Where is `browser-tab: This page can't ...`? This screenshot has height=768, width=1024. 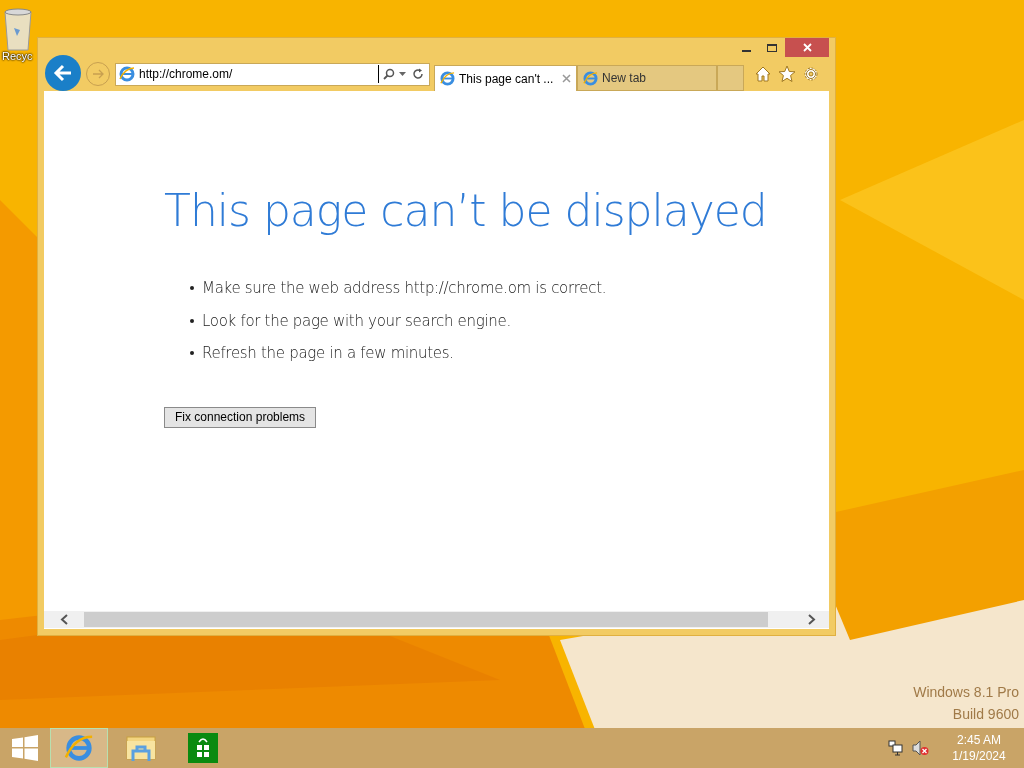
browser-tab: This page can't ... is located at coordinates (505, 78).